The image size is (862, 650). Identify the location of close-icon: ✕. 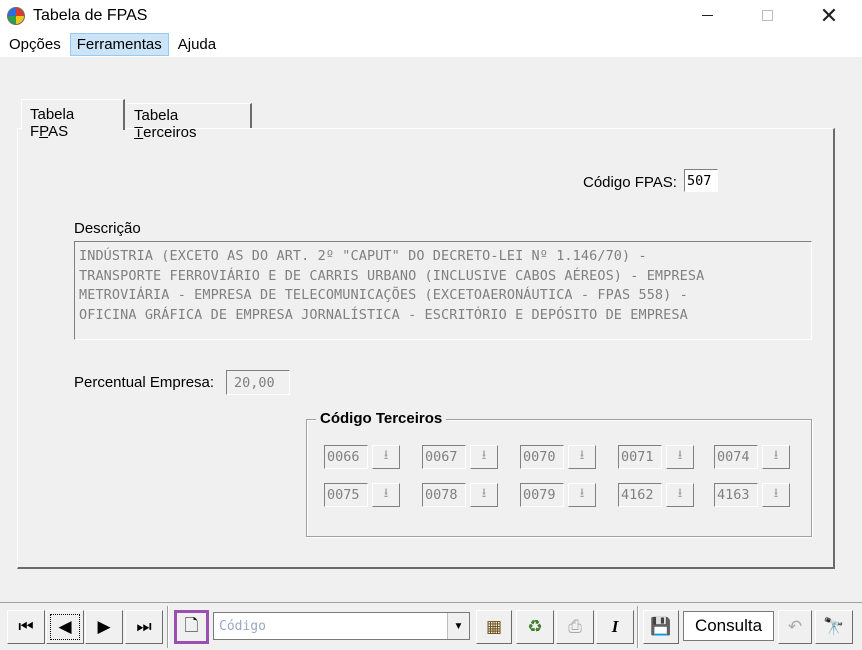
(829, 15).